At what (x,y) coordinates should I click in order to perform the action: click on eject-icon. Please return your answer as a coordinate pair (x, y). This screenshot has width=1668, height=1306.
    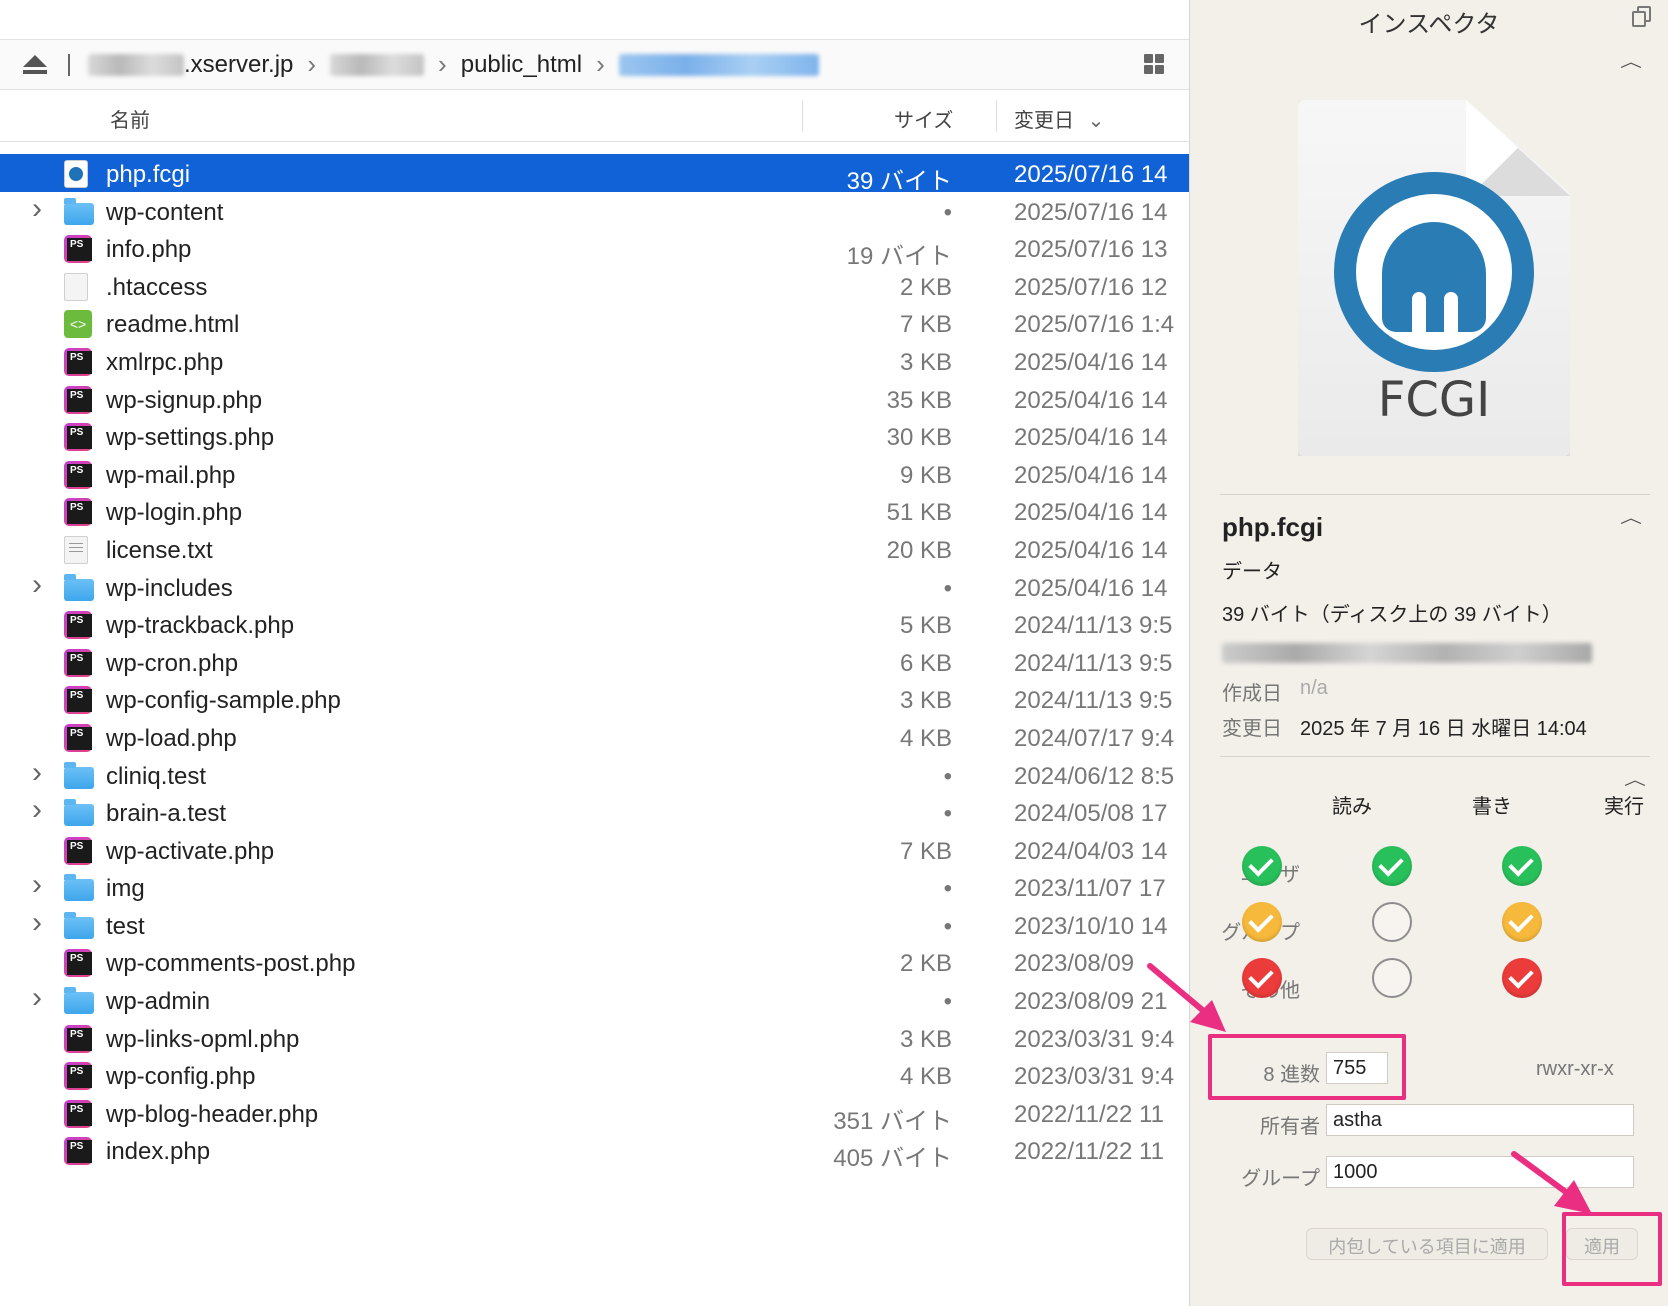
    Looking at the image, I should click on (35, 64).